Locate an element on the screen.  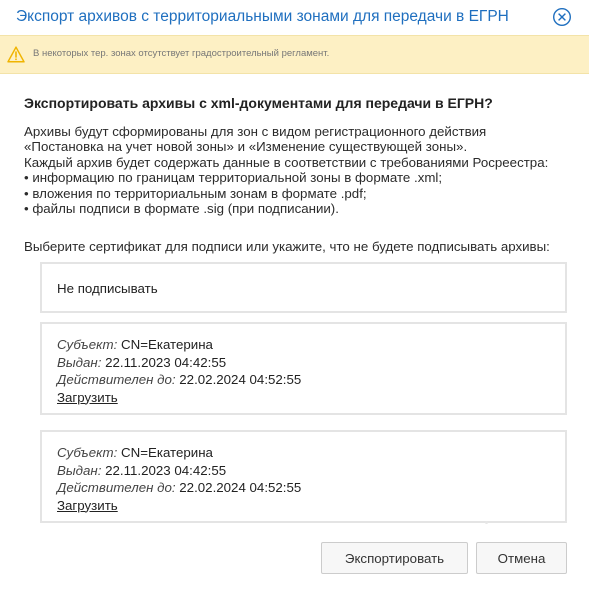
scroll-indicator is located at coordinates (486, 522).